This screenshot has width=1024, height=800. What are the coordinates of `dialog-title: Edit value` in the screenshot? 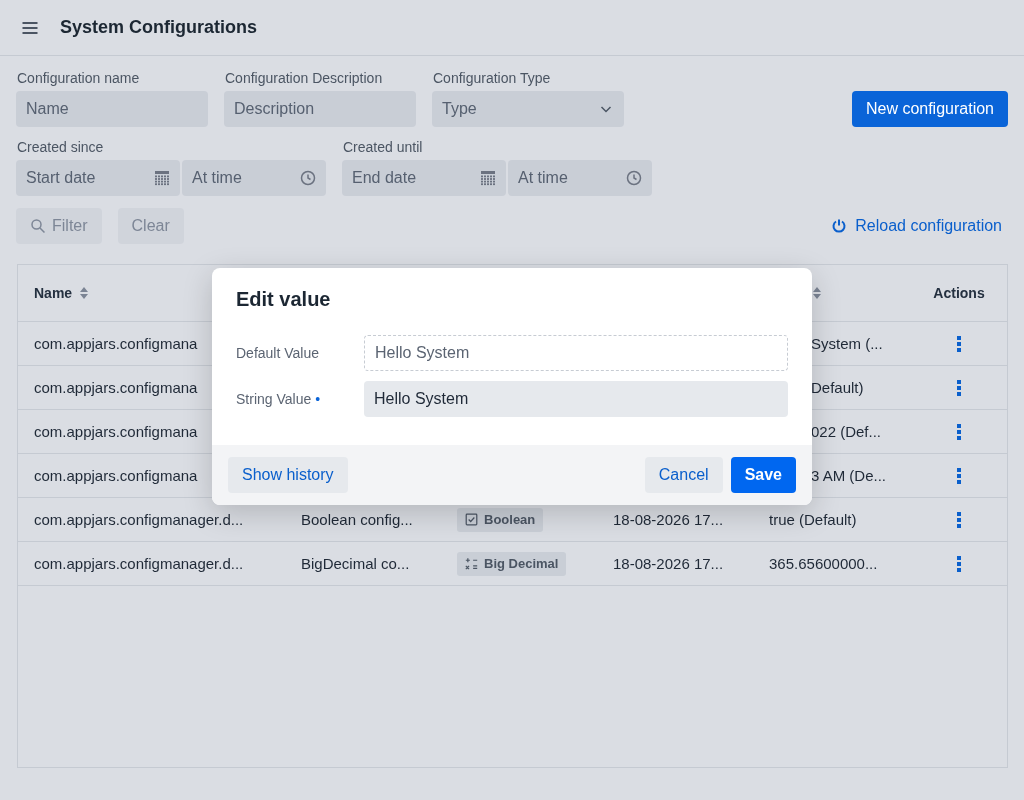 It's located at (283, 299).